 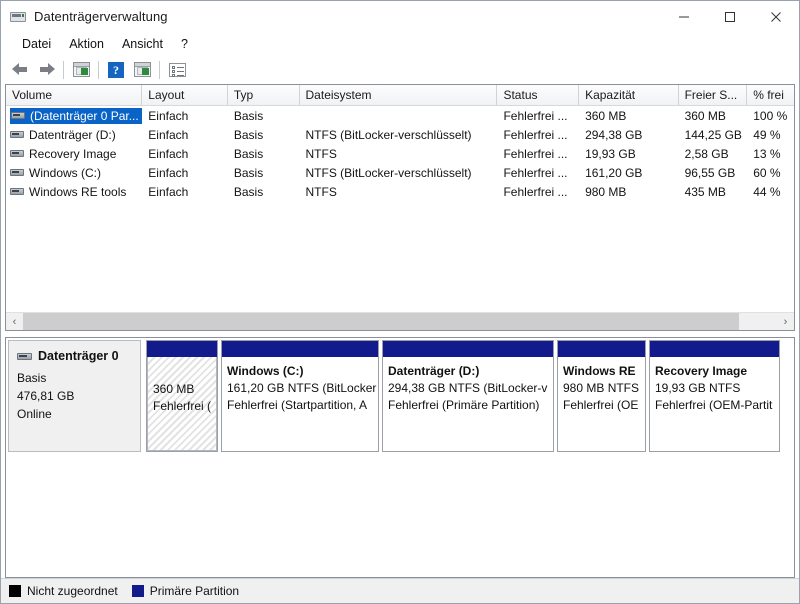 What do you see at coordinates (74, 396) in the screenshot?
I see `disk-info-panel: Datenträger 0 Basis 476,81 GB Online` at bounding box center [74, 396].